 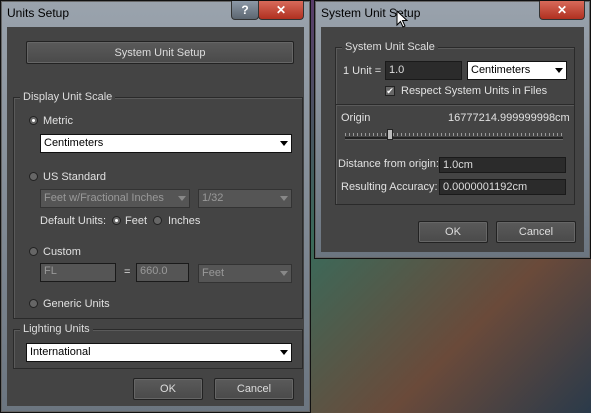 I want to click on us-unit-value: Feet w/Fractional Inches, so click(x=104, y=198).